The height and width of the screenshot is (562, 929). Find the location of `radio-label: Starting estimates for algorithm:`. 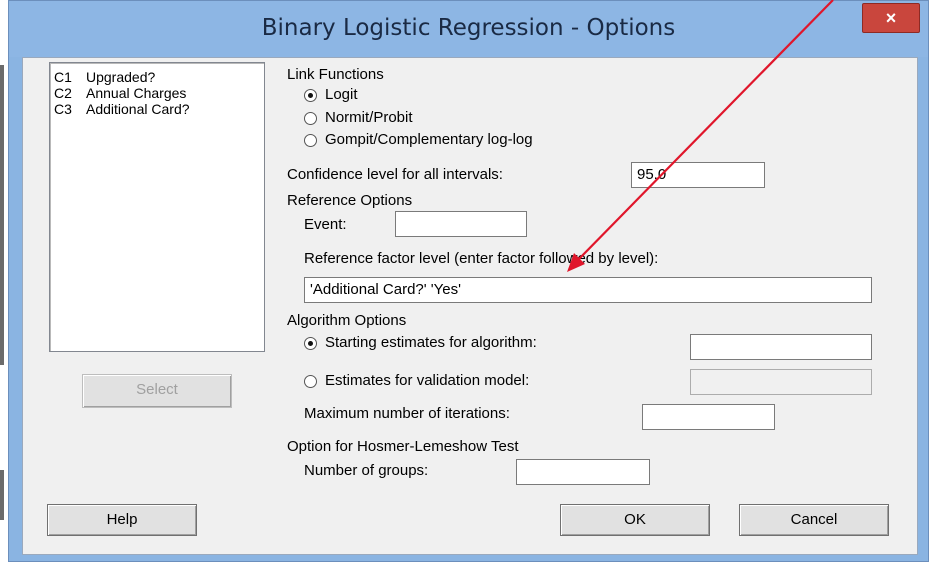

radio-label: Starting estimates for algorithm: is located at coordinates (431, 342).